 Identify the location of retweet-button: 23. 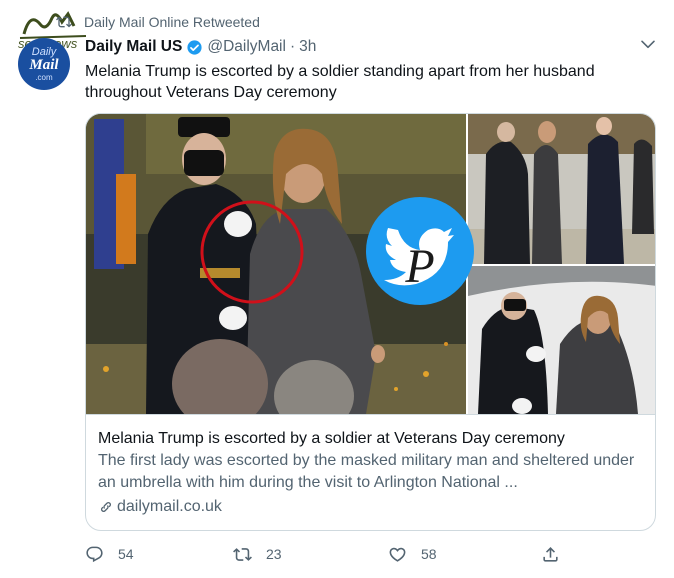
(257, 554).